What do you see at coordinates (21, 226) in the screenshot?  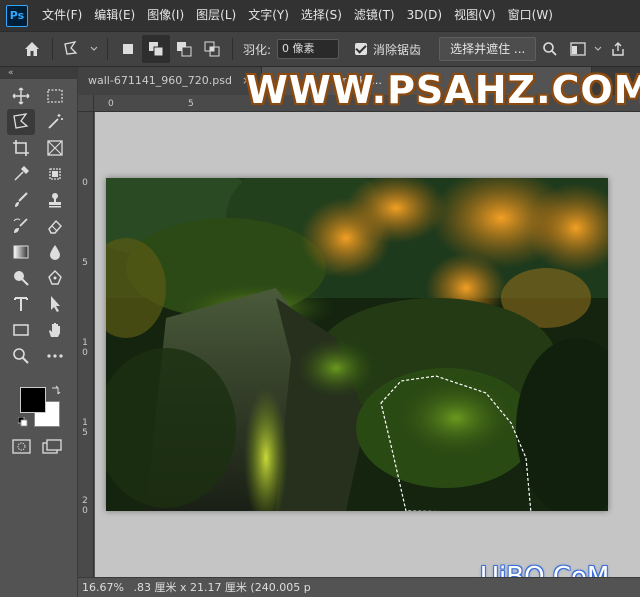 I see `history-brush-tool-icon` at bounding box center [21, 226].